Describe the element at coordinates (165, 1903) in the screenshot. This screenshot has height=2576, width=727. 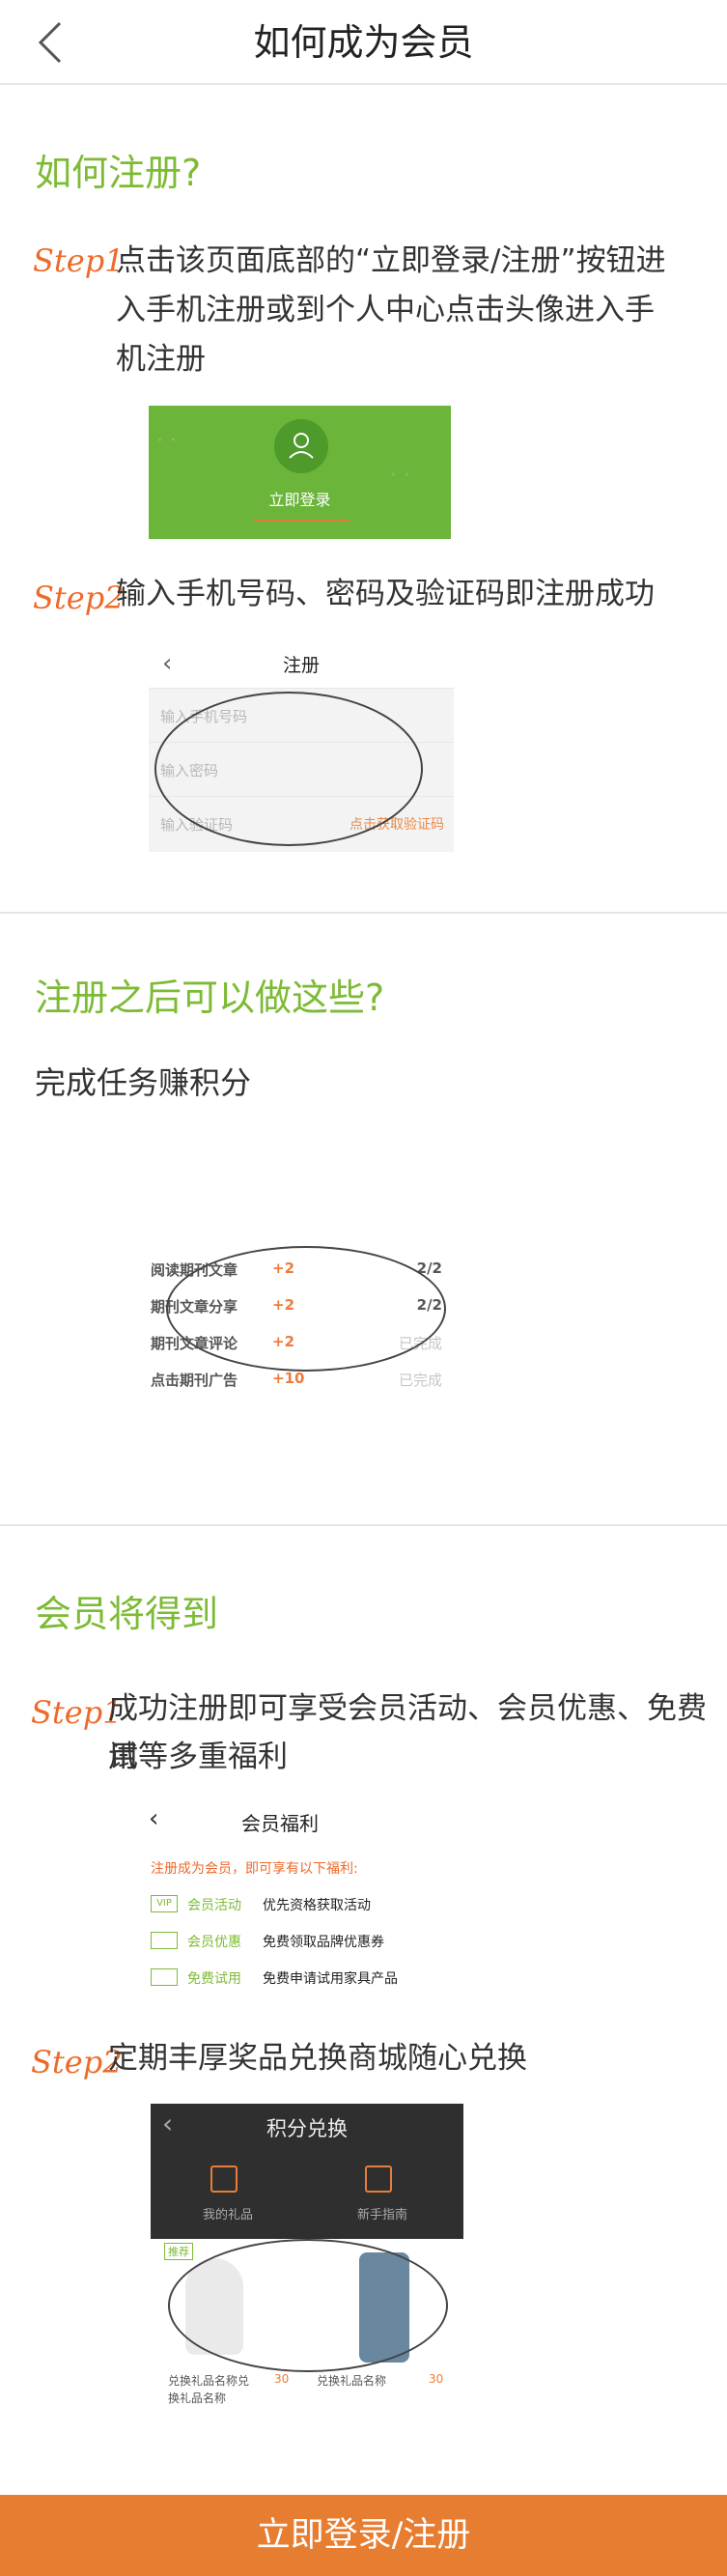
I see `vip-icon: VIP` at that location.